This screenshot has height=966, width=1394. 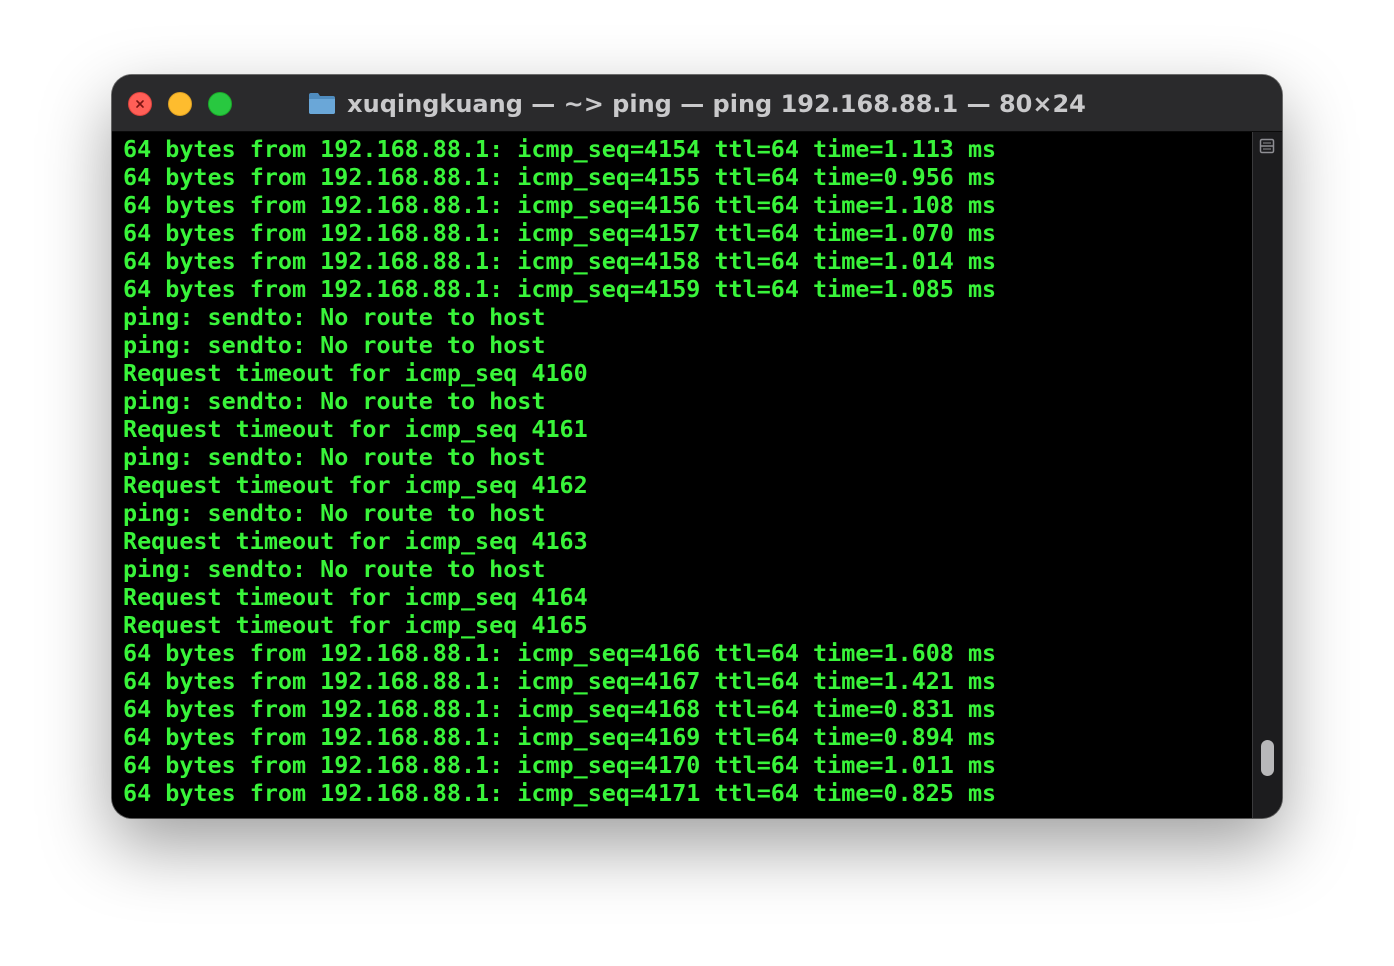 I want to click on folder-icon, so click(x=322, y=103).